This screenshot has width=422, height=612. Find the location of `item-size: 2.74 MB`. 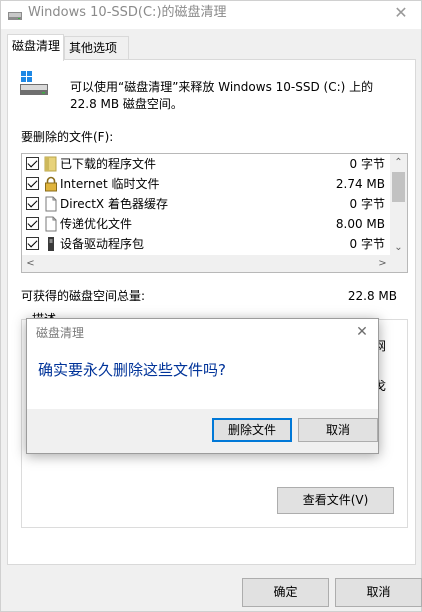

item-size: 2.74 MB is located at coordinates (360, 184).